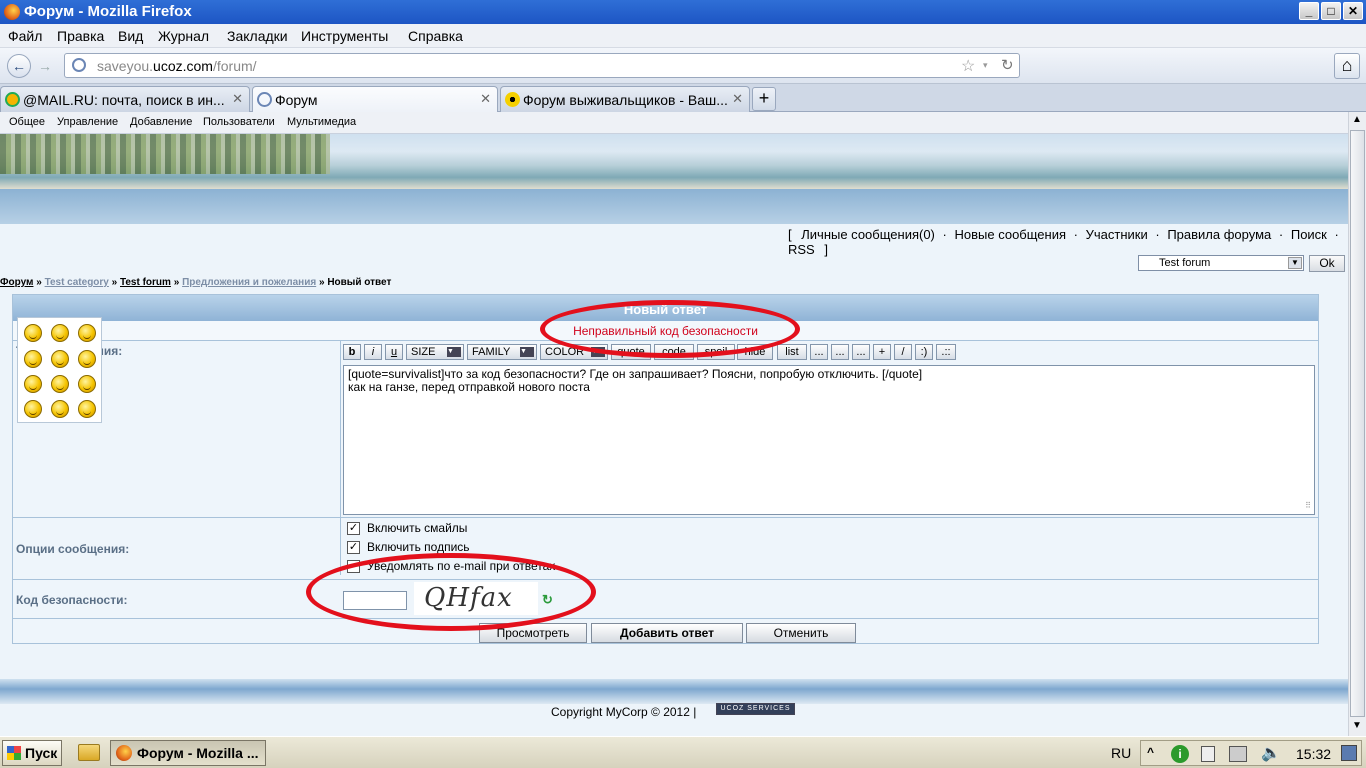 The image size is (1366, 768). I want to click on cancel-button: Отменить, so click(801, 633).